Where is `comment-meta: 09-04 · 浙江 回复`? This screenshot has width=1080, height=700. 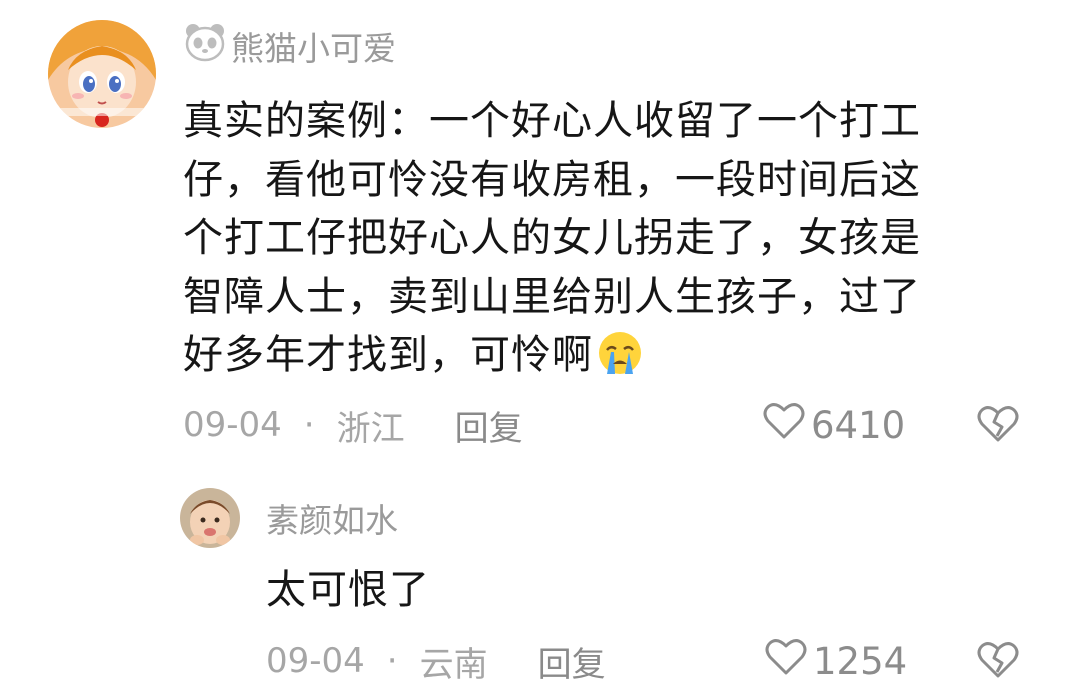 comment-meta: 09-04 · 浙江 回复 is located at coordinates (353, 425).